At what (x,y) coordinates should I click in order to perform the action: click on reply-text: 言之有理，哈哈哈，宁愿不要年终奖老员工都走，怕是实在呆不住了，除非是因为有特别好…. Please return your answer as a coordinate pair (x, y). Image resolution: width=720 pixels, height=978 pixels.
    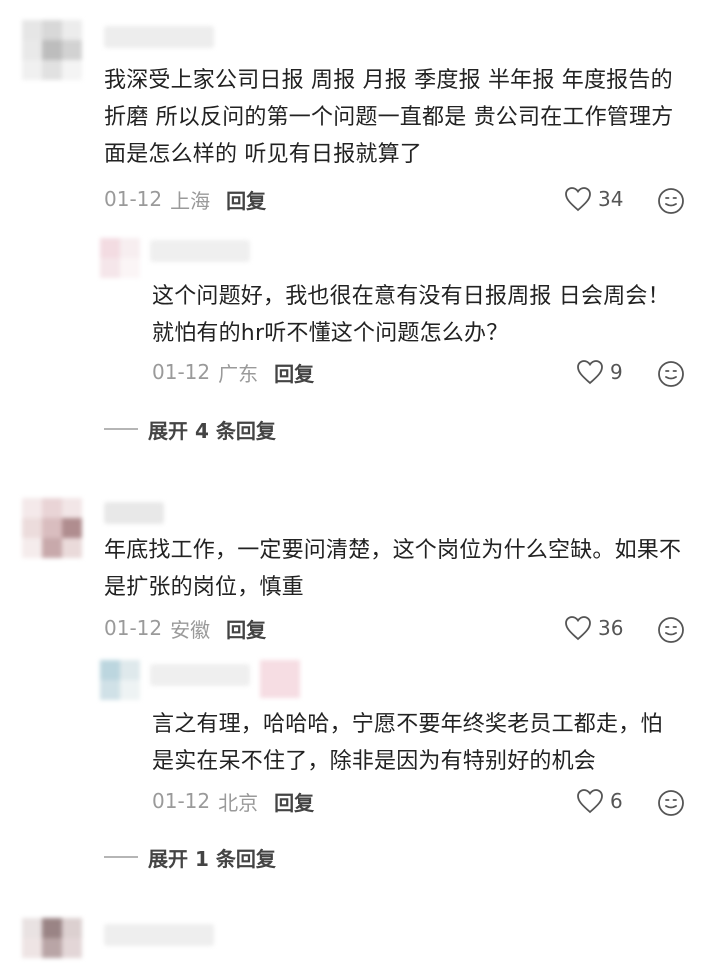
    Looking at the image, I should click on (407, 743).